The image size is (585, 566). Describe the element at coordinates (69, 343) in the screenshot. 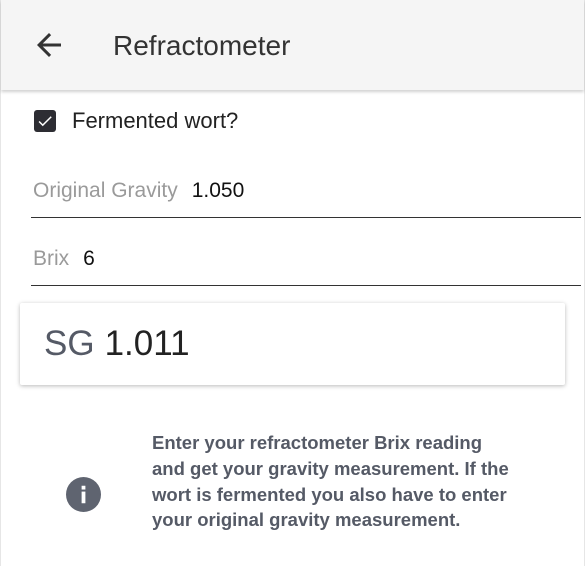

I see `result-prefix: SG` at that location.